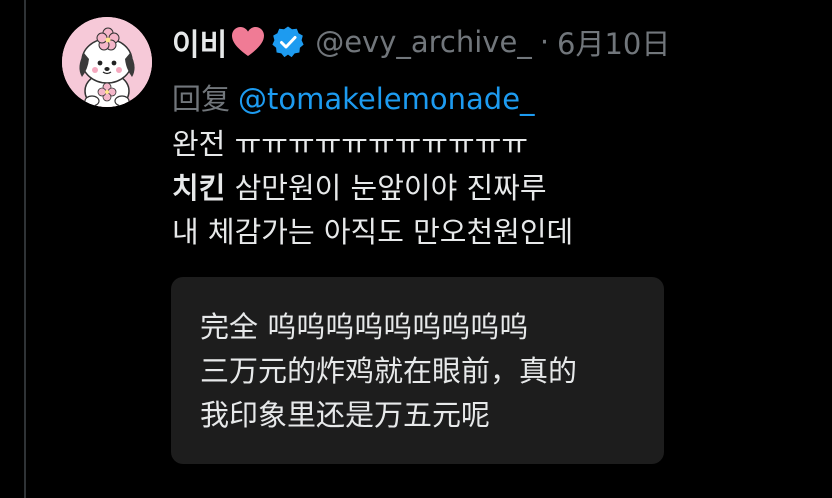  Describe the element at coordinates (201, 99) in the screenshot. I see `reply-prefix: 回复` at that location.